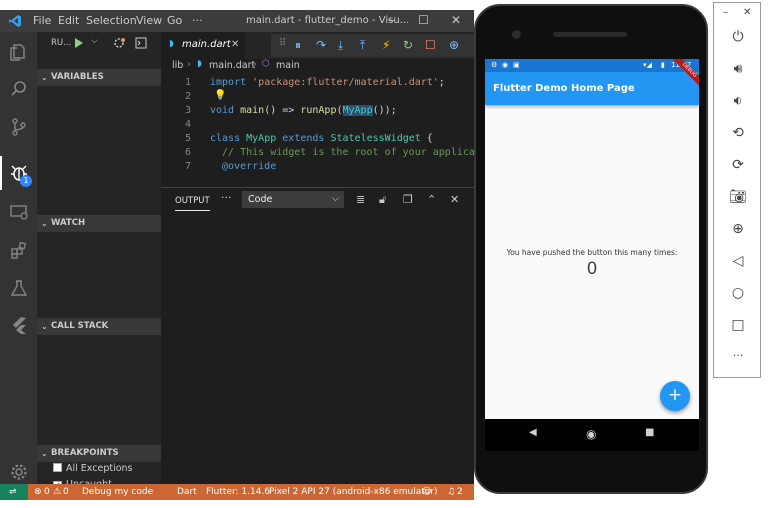  I want to click on drag-handle-icon: ⠿, so click(282, 43).